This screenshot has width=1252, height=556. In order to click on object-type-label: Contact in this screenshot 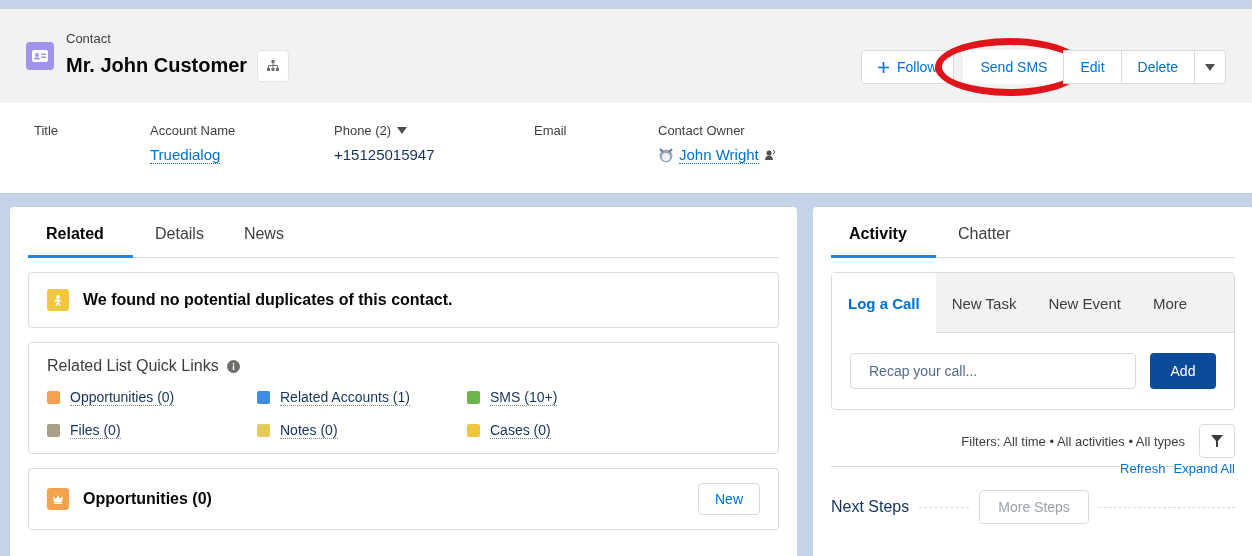, I will do `click(89, 38)`.